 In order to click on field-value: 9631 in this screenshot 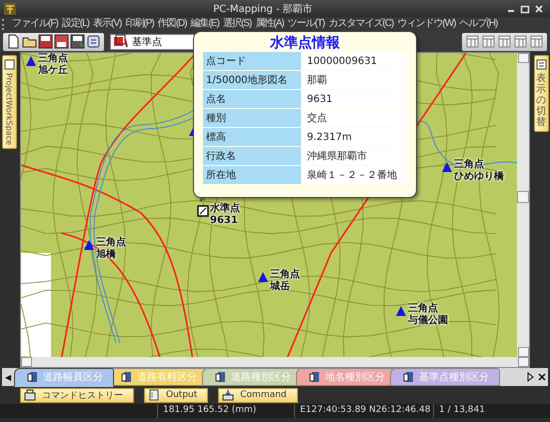, I will do `click(355, 99)`.